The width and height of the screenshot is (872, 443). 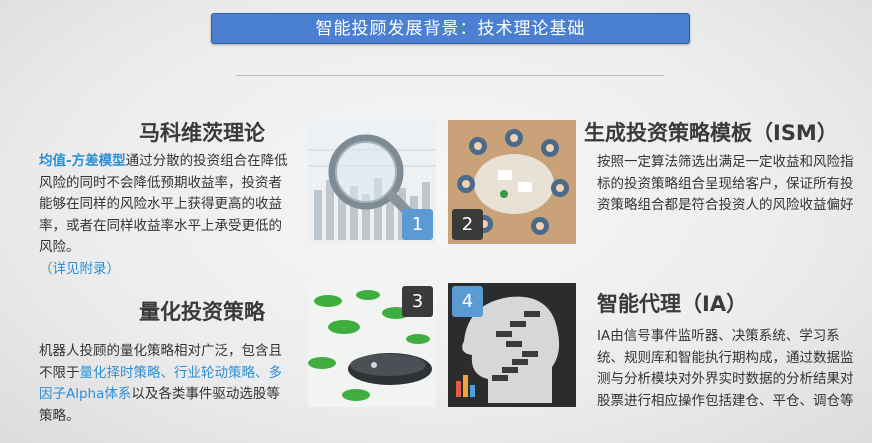 What do you see at coordinates (372, 182) in the screenshot?
I see `tile-1: 1` at bounding box center [372, 182].